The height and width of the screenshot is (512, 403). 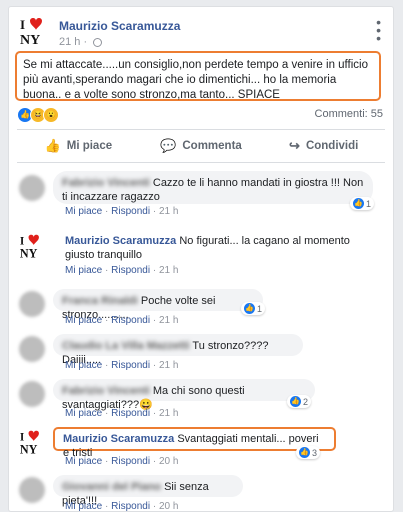 What do you see at coordinates (38, 115) in the screenshot?
I see `reactions-summary: 👍 😆 😮` at bounding box center [38, 115].